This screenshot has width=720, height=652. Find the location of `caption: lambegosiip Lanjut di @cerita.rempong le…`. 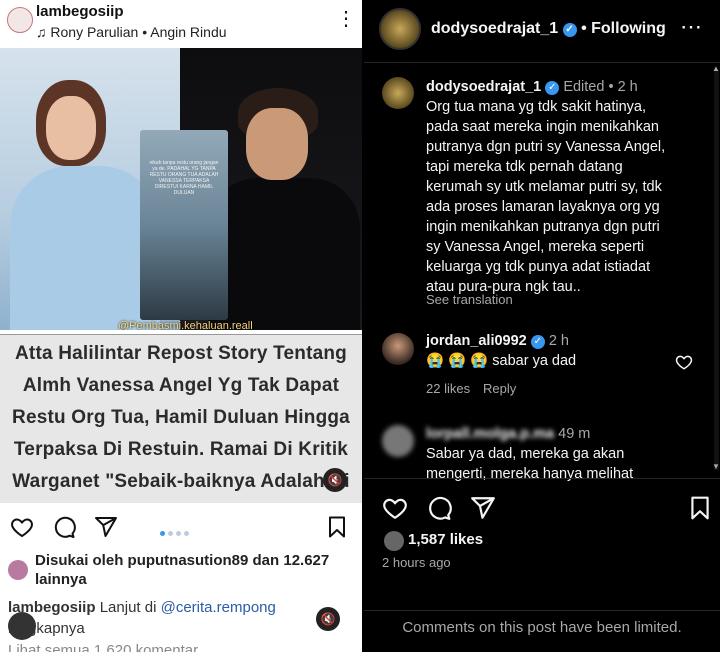

caption: lambegosiip Lanjut di @cerita.rempong le… is located at coordinates (180, 618).